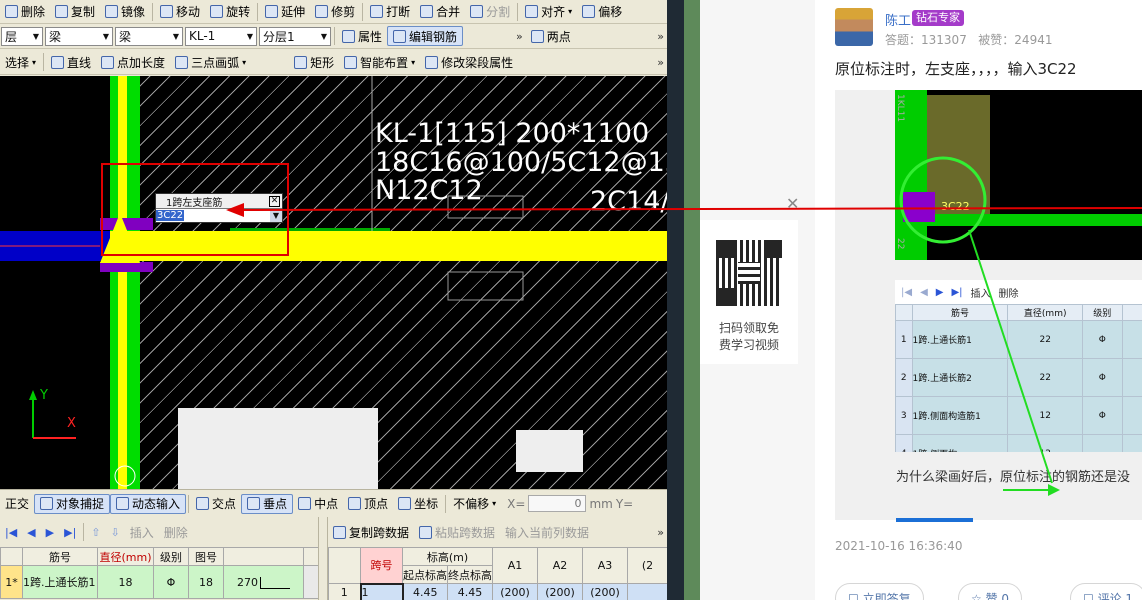 The height and width of the screenshot is (600, 1142). Describe the element at coordinates (22, 36) in the screenshot. I see `floor-select: 层 ▼` at that location.